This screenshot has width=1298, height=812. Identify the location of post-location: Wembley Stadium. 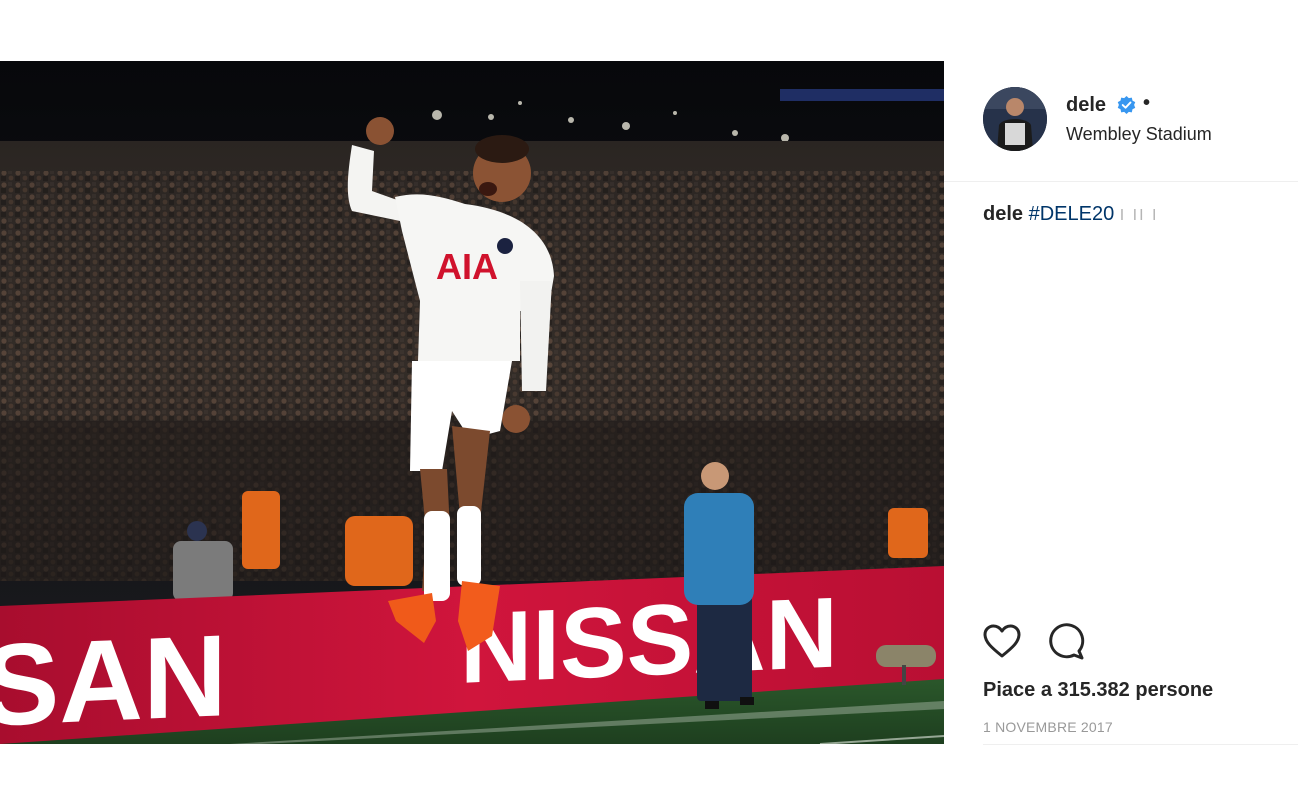
(1139, 134).